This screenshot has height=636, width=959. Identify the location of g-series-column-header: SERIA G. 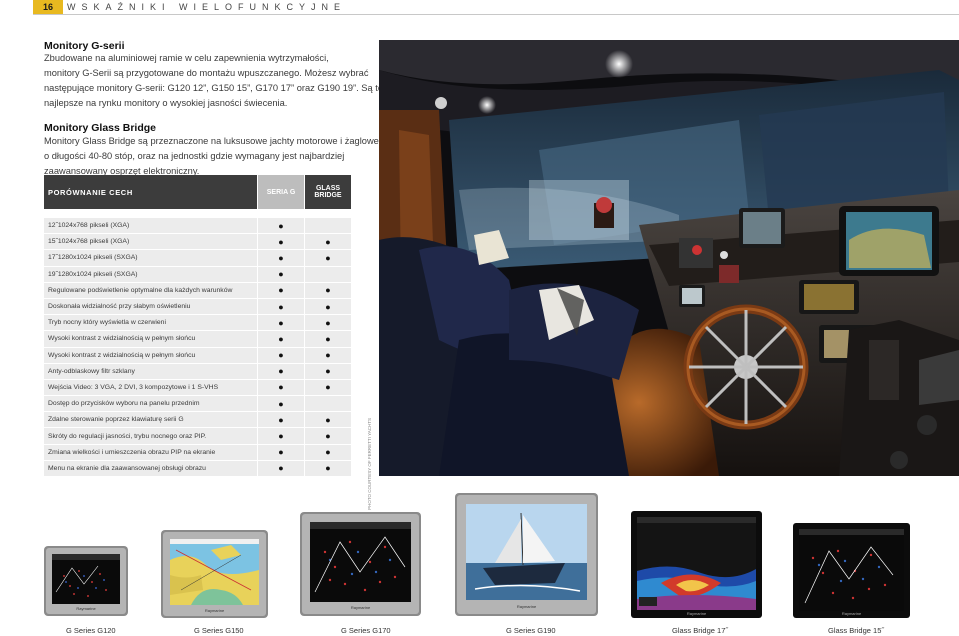
(281, 192).